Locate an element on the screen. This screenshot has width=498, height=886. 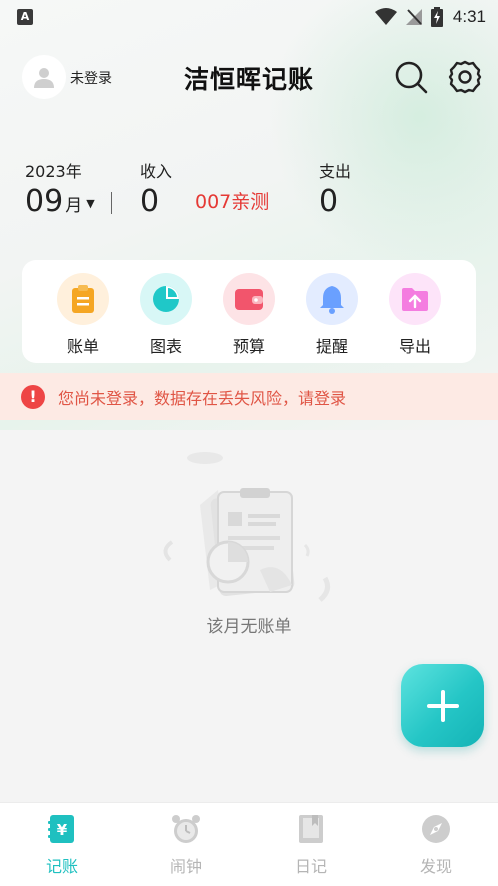
month-selector: 09 月 ▼ is located at coordinates (60, 201).